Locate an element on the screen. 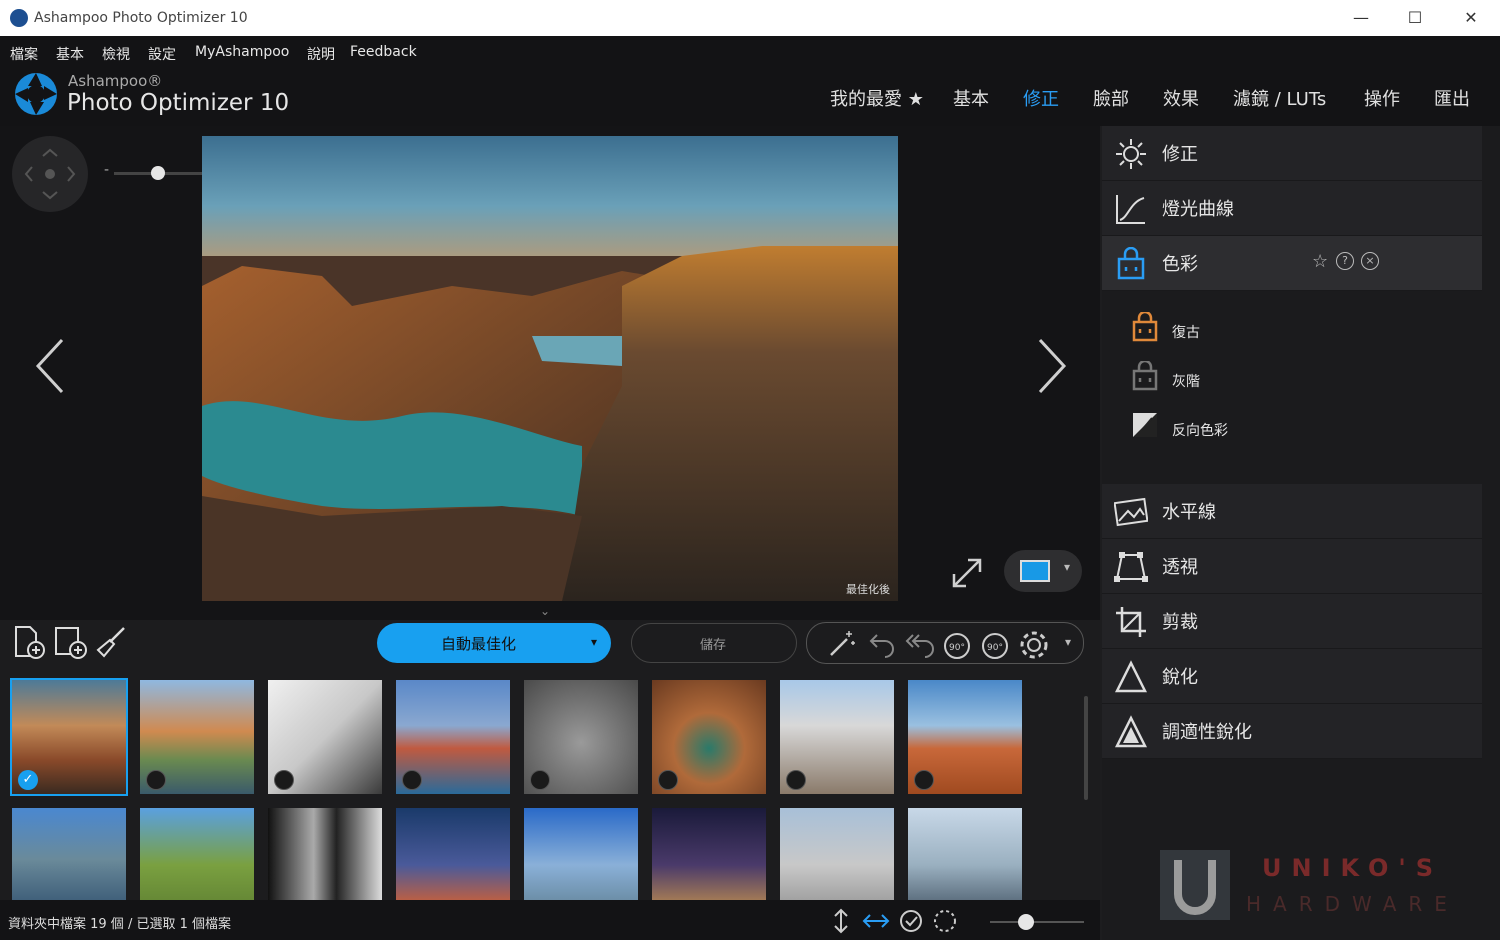  close-icon: ✕ is located at coordinates (1471, 18).